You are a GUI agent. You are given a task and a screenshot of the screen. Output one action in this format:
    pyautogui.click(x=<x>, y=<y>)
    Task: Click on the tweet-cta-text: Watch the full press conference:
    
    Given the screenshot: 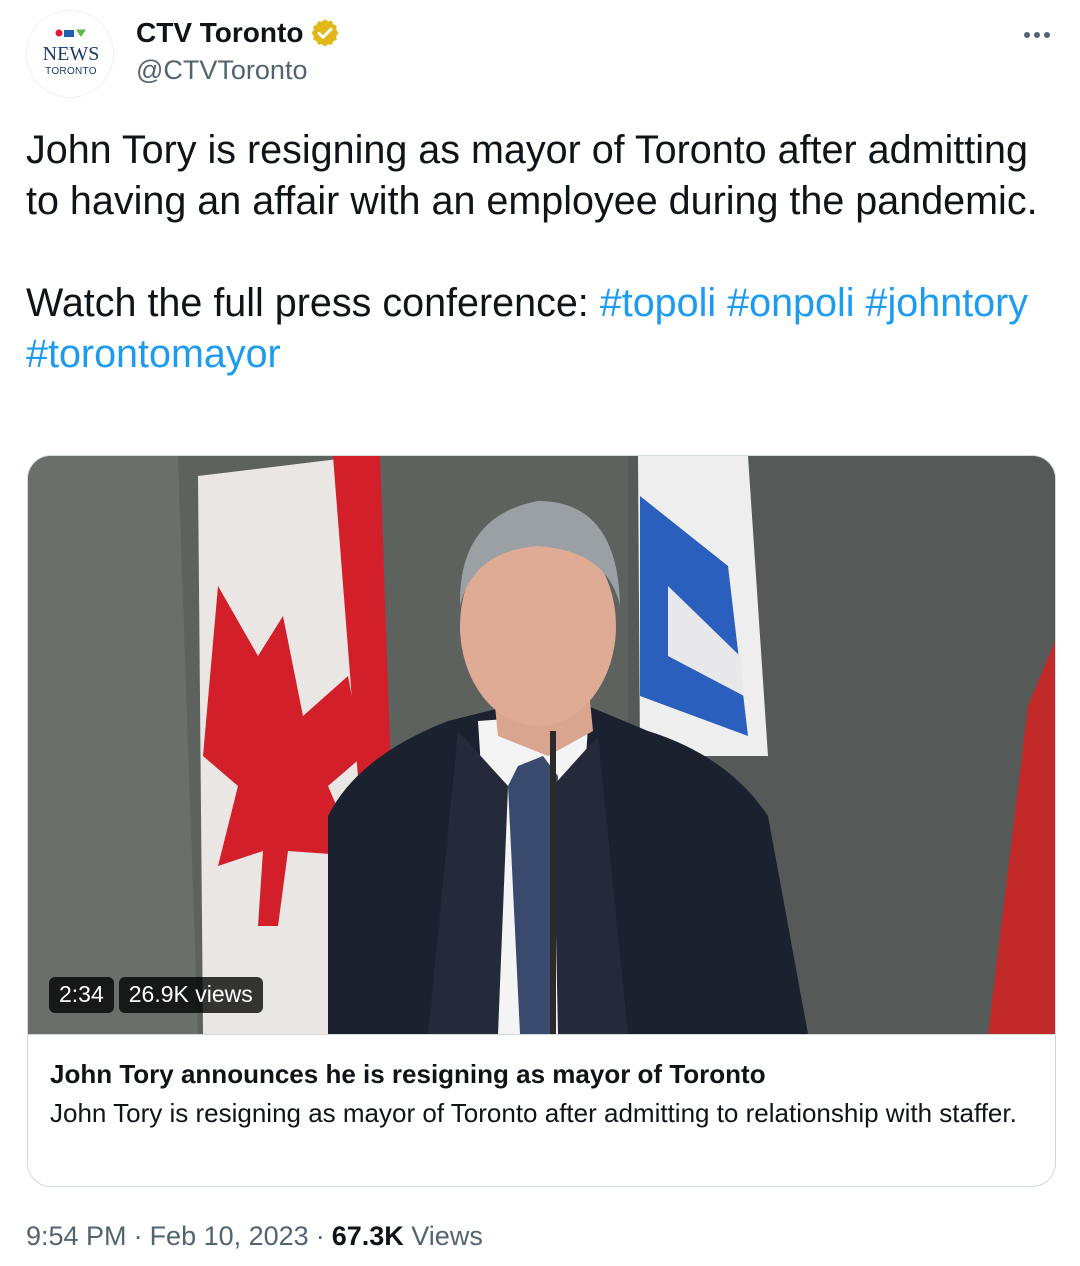 What is the action you would take?
    pyautogui.click(x=307, y=303)
    